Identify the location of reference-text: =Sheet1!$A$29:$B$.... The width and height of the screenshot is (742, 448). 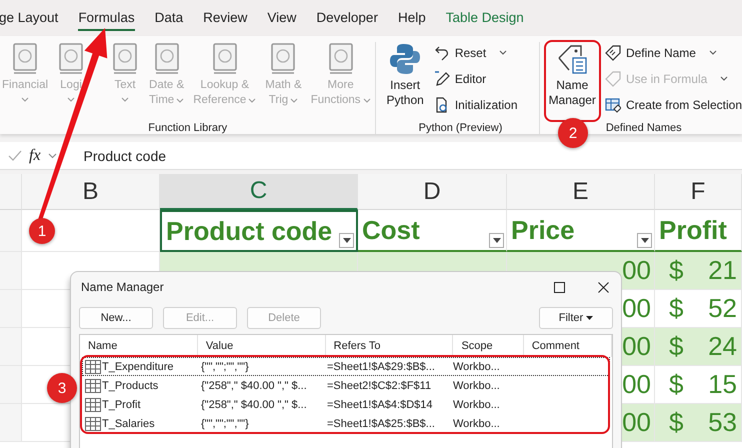
(381, 366).